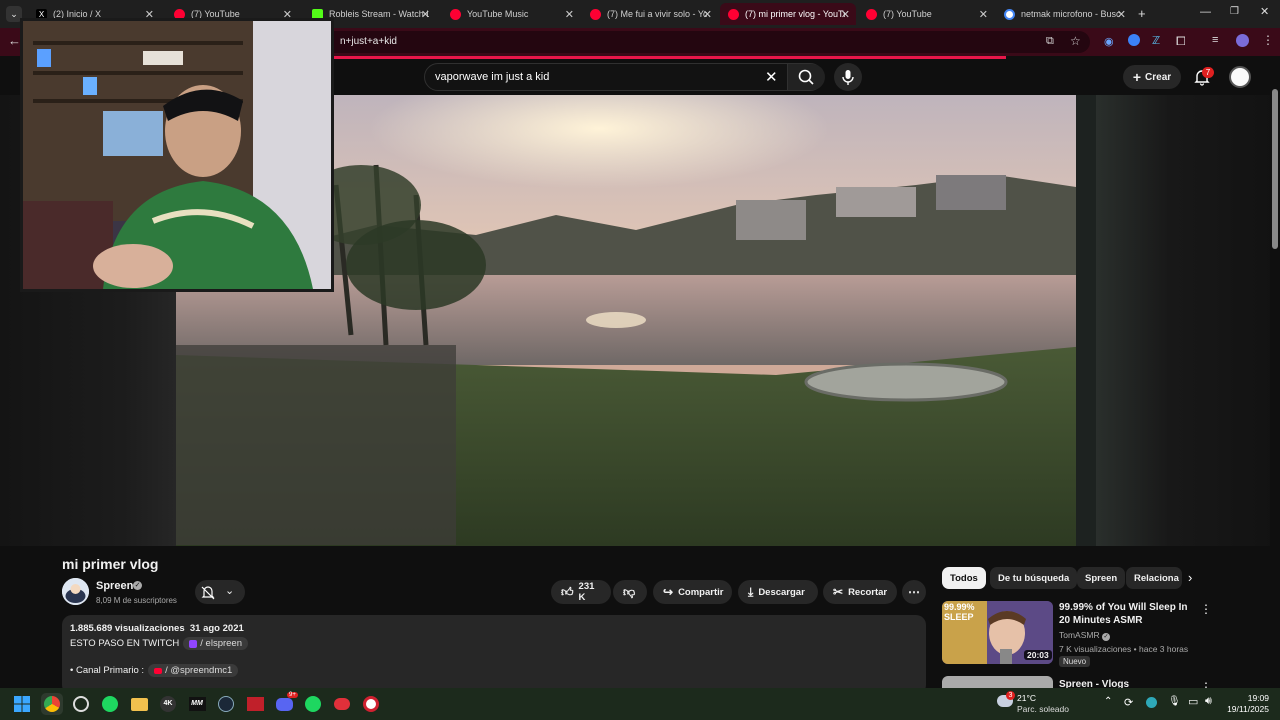  What do you see at coordinates (1205, 12) in the screenshot?
I see `minimize-button: —` at bounding box center [1205, 12].